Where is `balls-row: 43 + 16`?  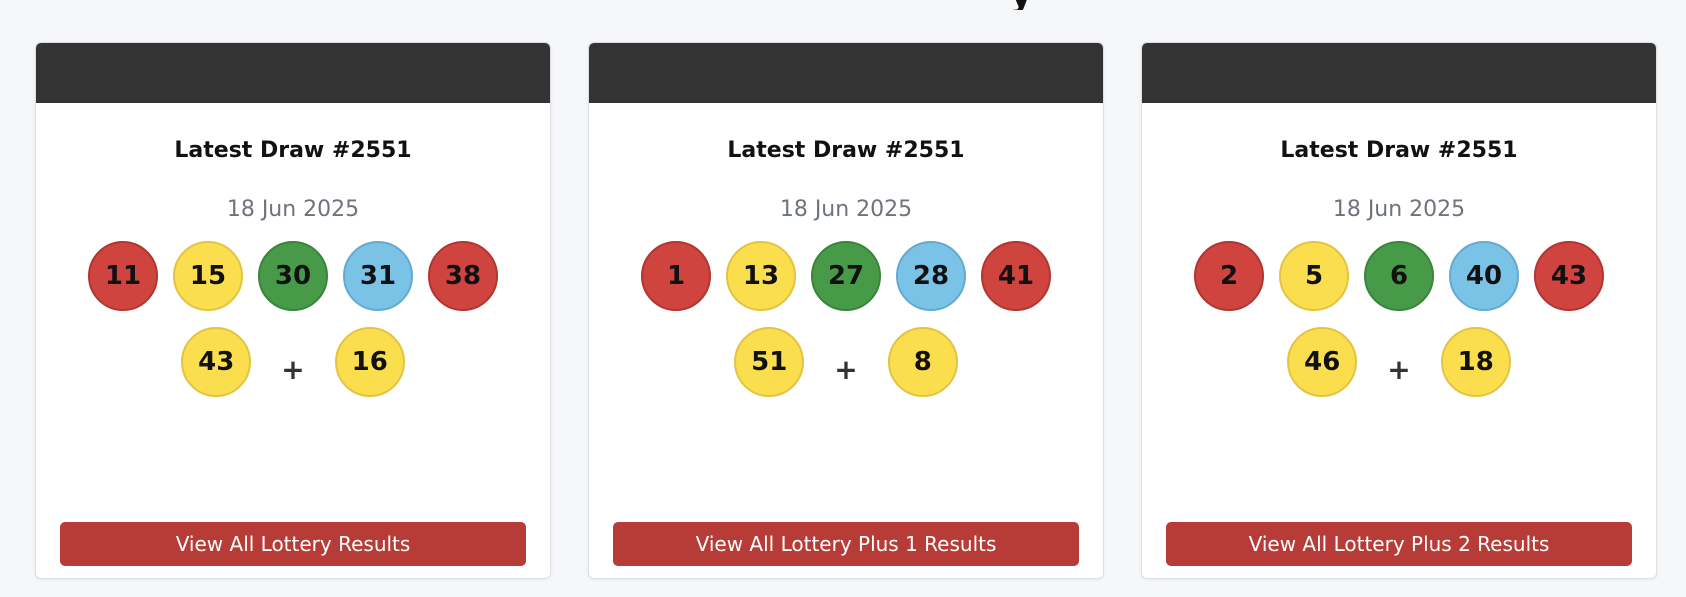
balls-row: 43 + 16 is located at coordinates (293, 362).